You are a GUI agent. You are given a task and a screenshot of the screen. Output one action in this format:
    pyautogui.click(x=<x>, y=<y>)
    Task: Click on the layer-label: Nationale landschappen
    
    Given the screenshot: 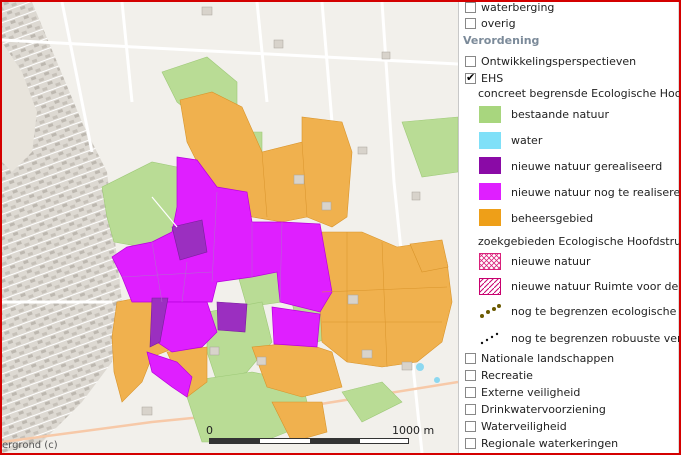 What is the action you would take?
    pyautogui.click(x=548, y=358)
    